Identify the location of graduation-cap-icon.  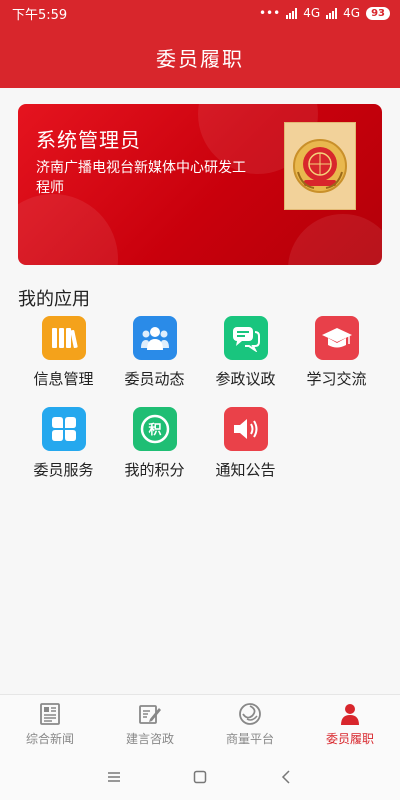
(336, 338).